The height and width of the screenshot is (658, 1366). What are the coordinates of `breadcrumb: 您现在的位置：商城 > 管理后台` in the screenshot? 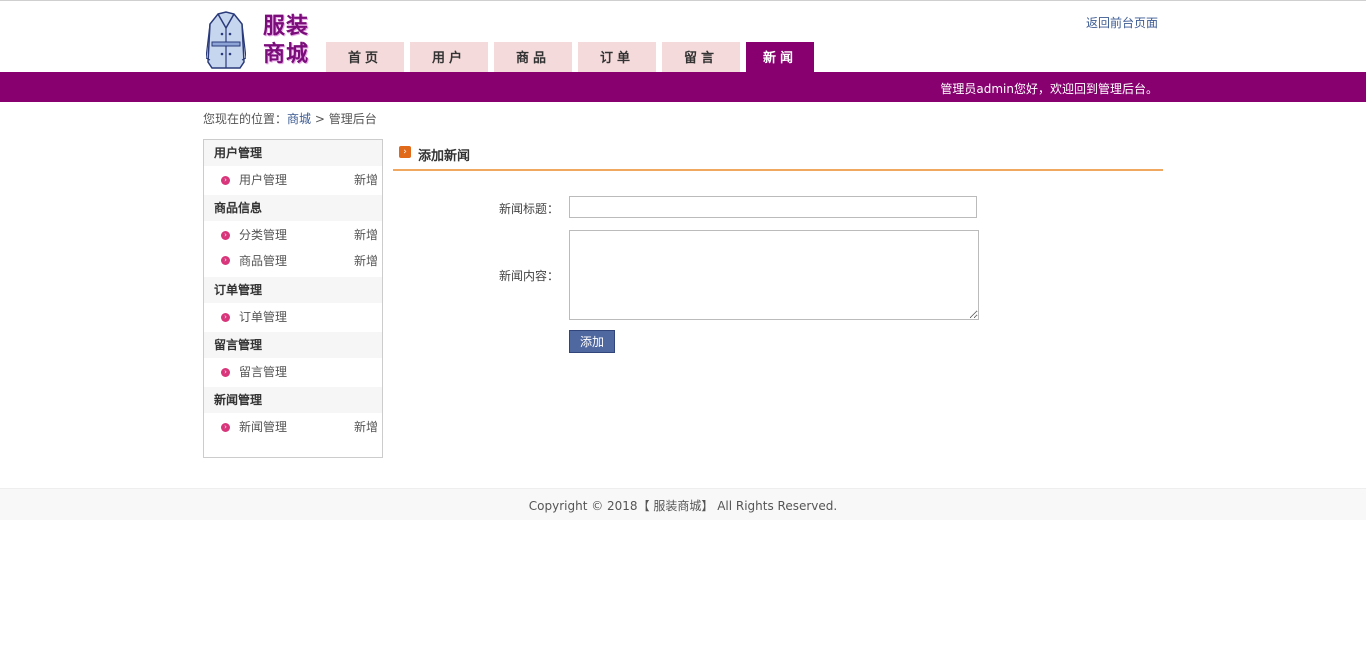 It's located at (290, 118).